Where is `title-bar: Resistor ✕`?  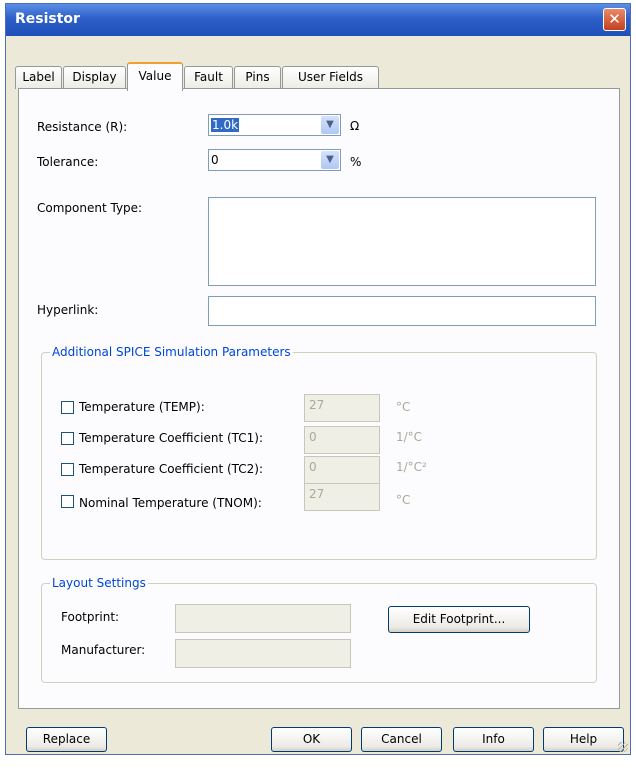 title-bar: Resistor ✕ is located at coordinates (318, 20).